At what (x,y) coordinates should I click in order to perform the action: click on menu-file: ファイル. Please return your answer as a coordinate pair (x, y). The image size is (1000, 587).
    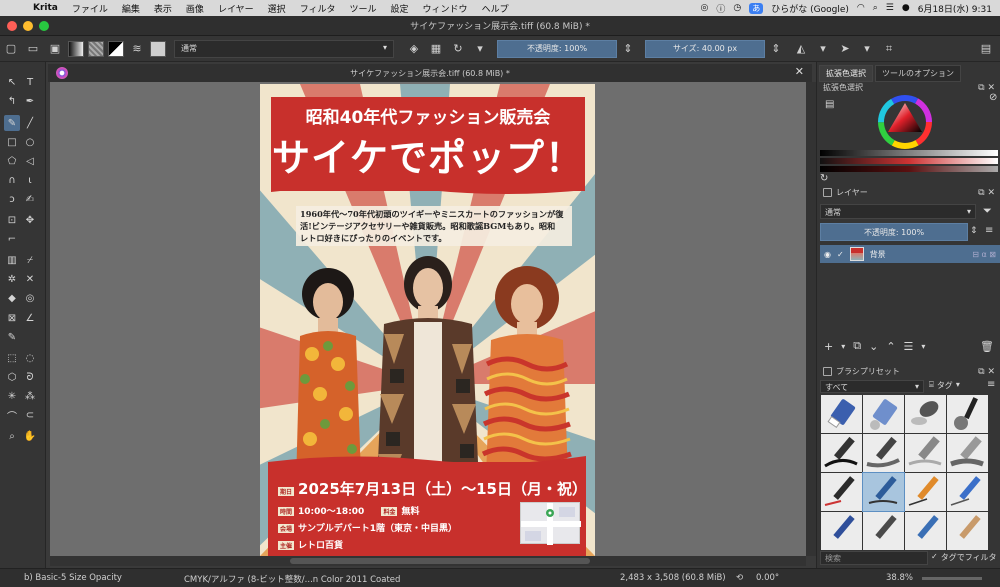
    Looking at the image, I should click on (90, 8).